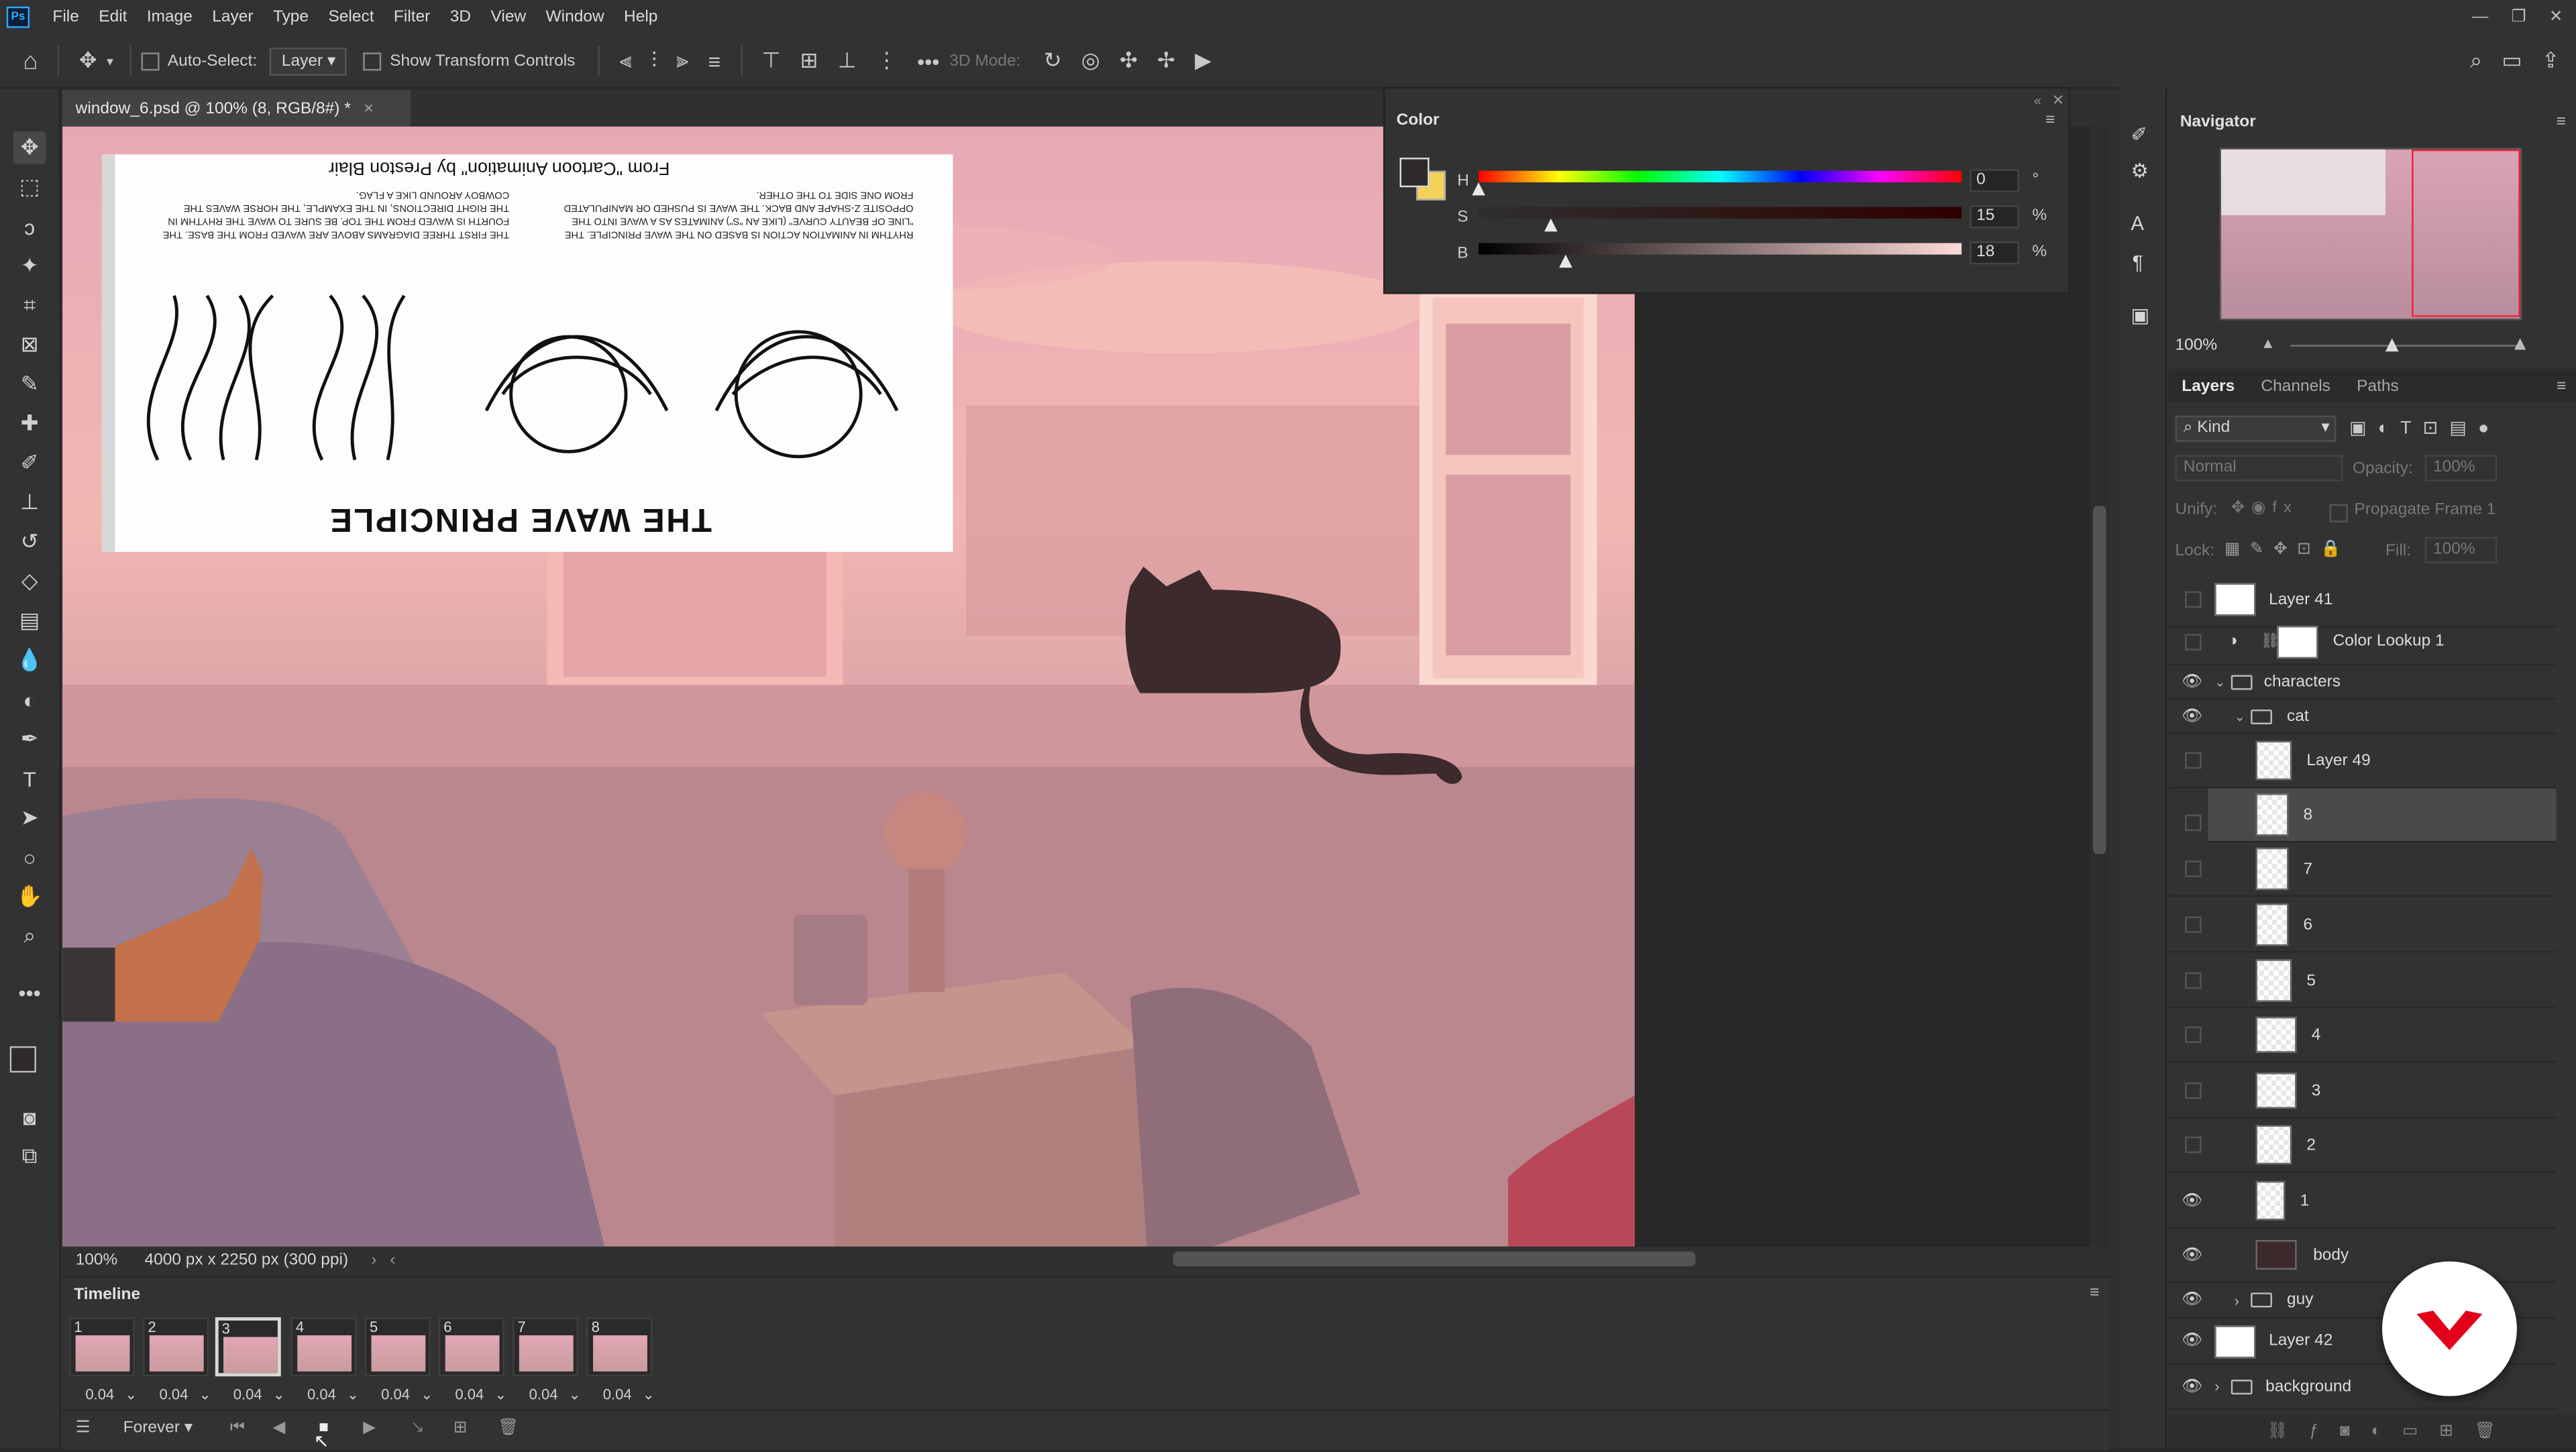 The height and width of the screenshot is (1452, 2576). Describe the element at coordinates (654, 61) in the screenshot. I see `align-center-icon: ⫶` at that location.